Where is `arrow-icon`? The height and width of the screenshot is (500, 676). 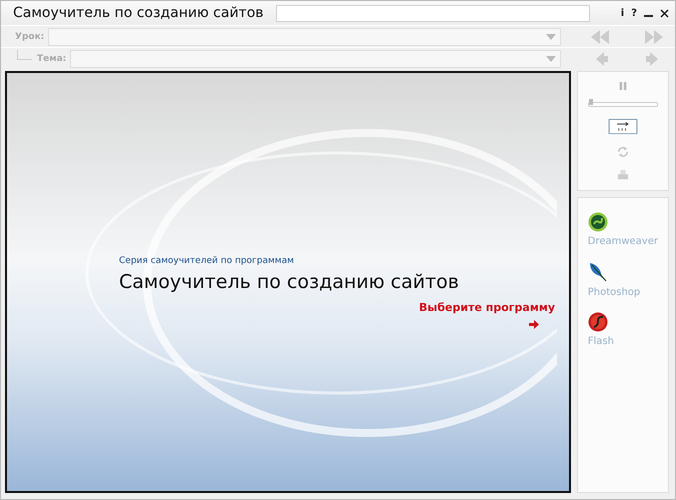
arrow-icon is located at coordinates (534, 324).